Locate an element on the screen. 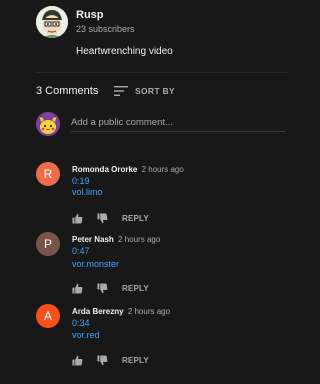 This screenshot has width=320, height=384. comment-author: Peter Nash is located at coordinates (93, 239).